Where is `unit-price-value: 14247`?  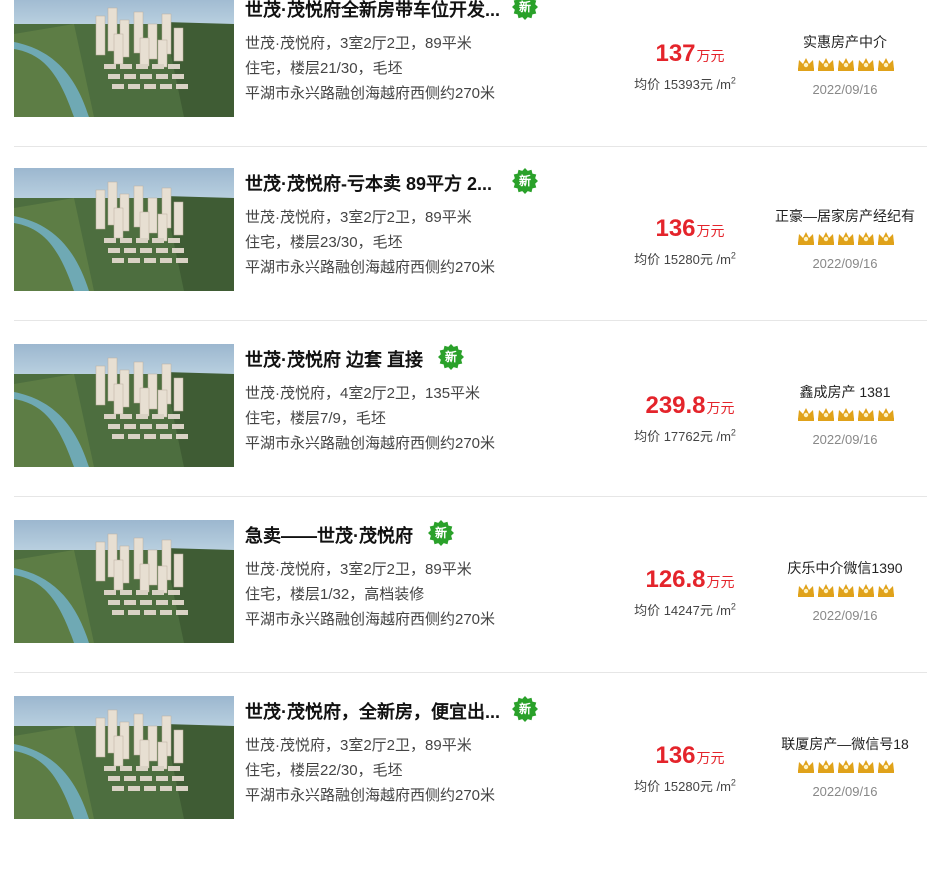
unit-price-value: 14247 is located at coordinates (681, 610).